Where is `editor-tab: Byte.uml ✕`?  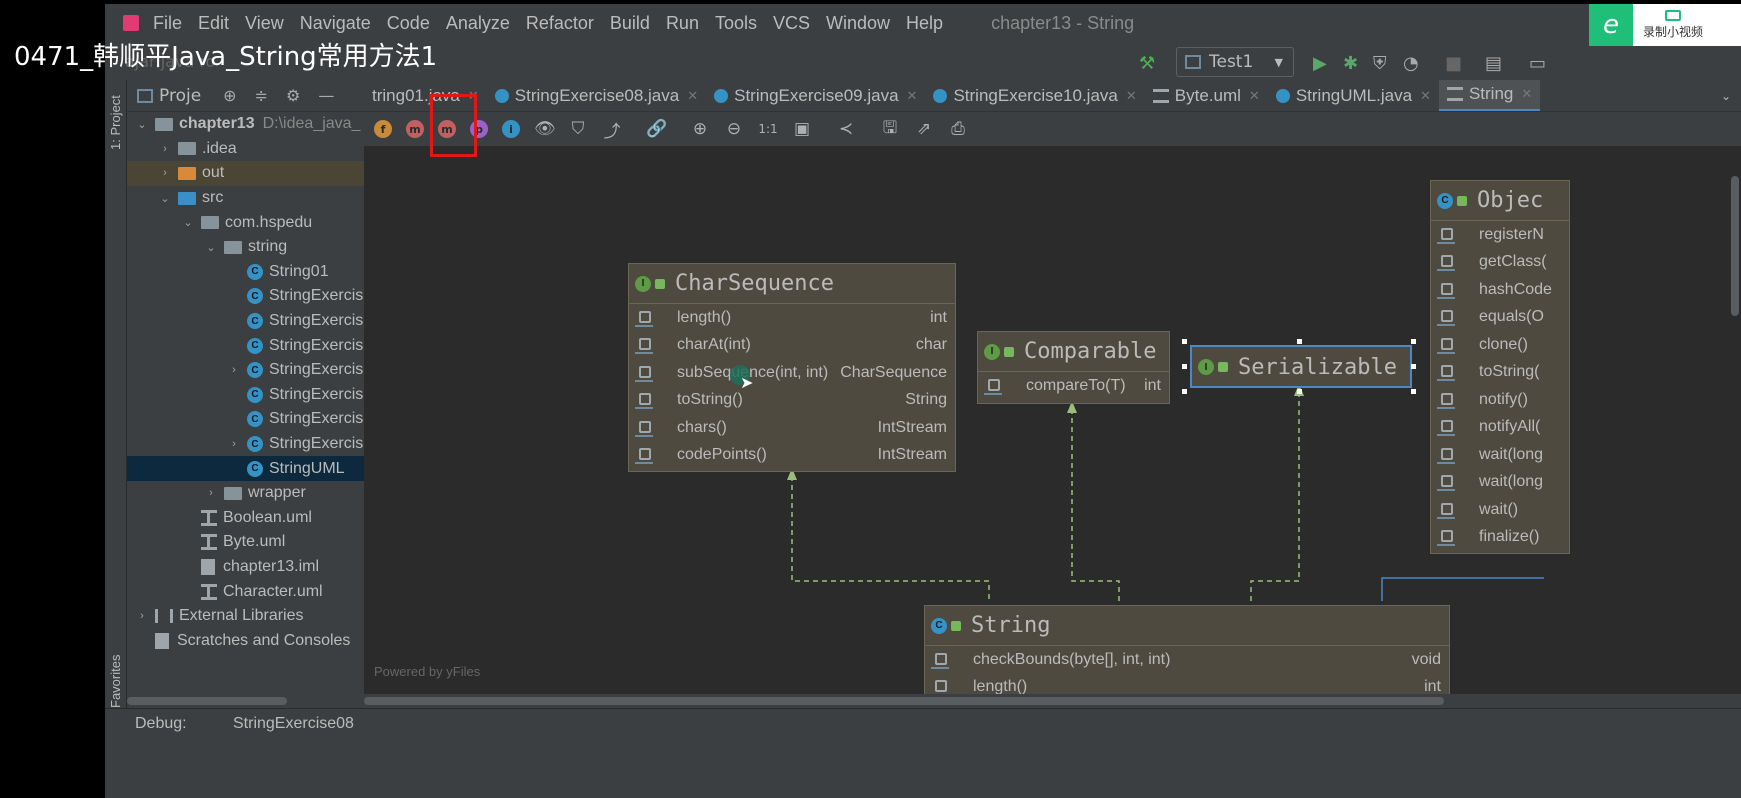 editor-tab: Byte.uml ✕ is located at coordinates (1206, 95).